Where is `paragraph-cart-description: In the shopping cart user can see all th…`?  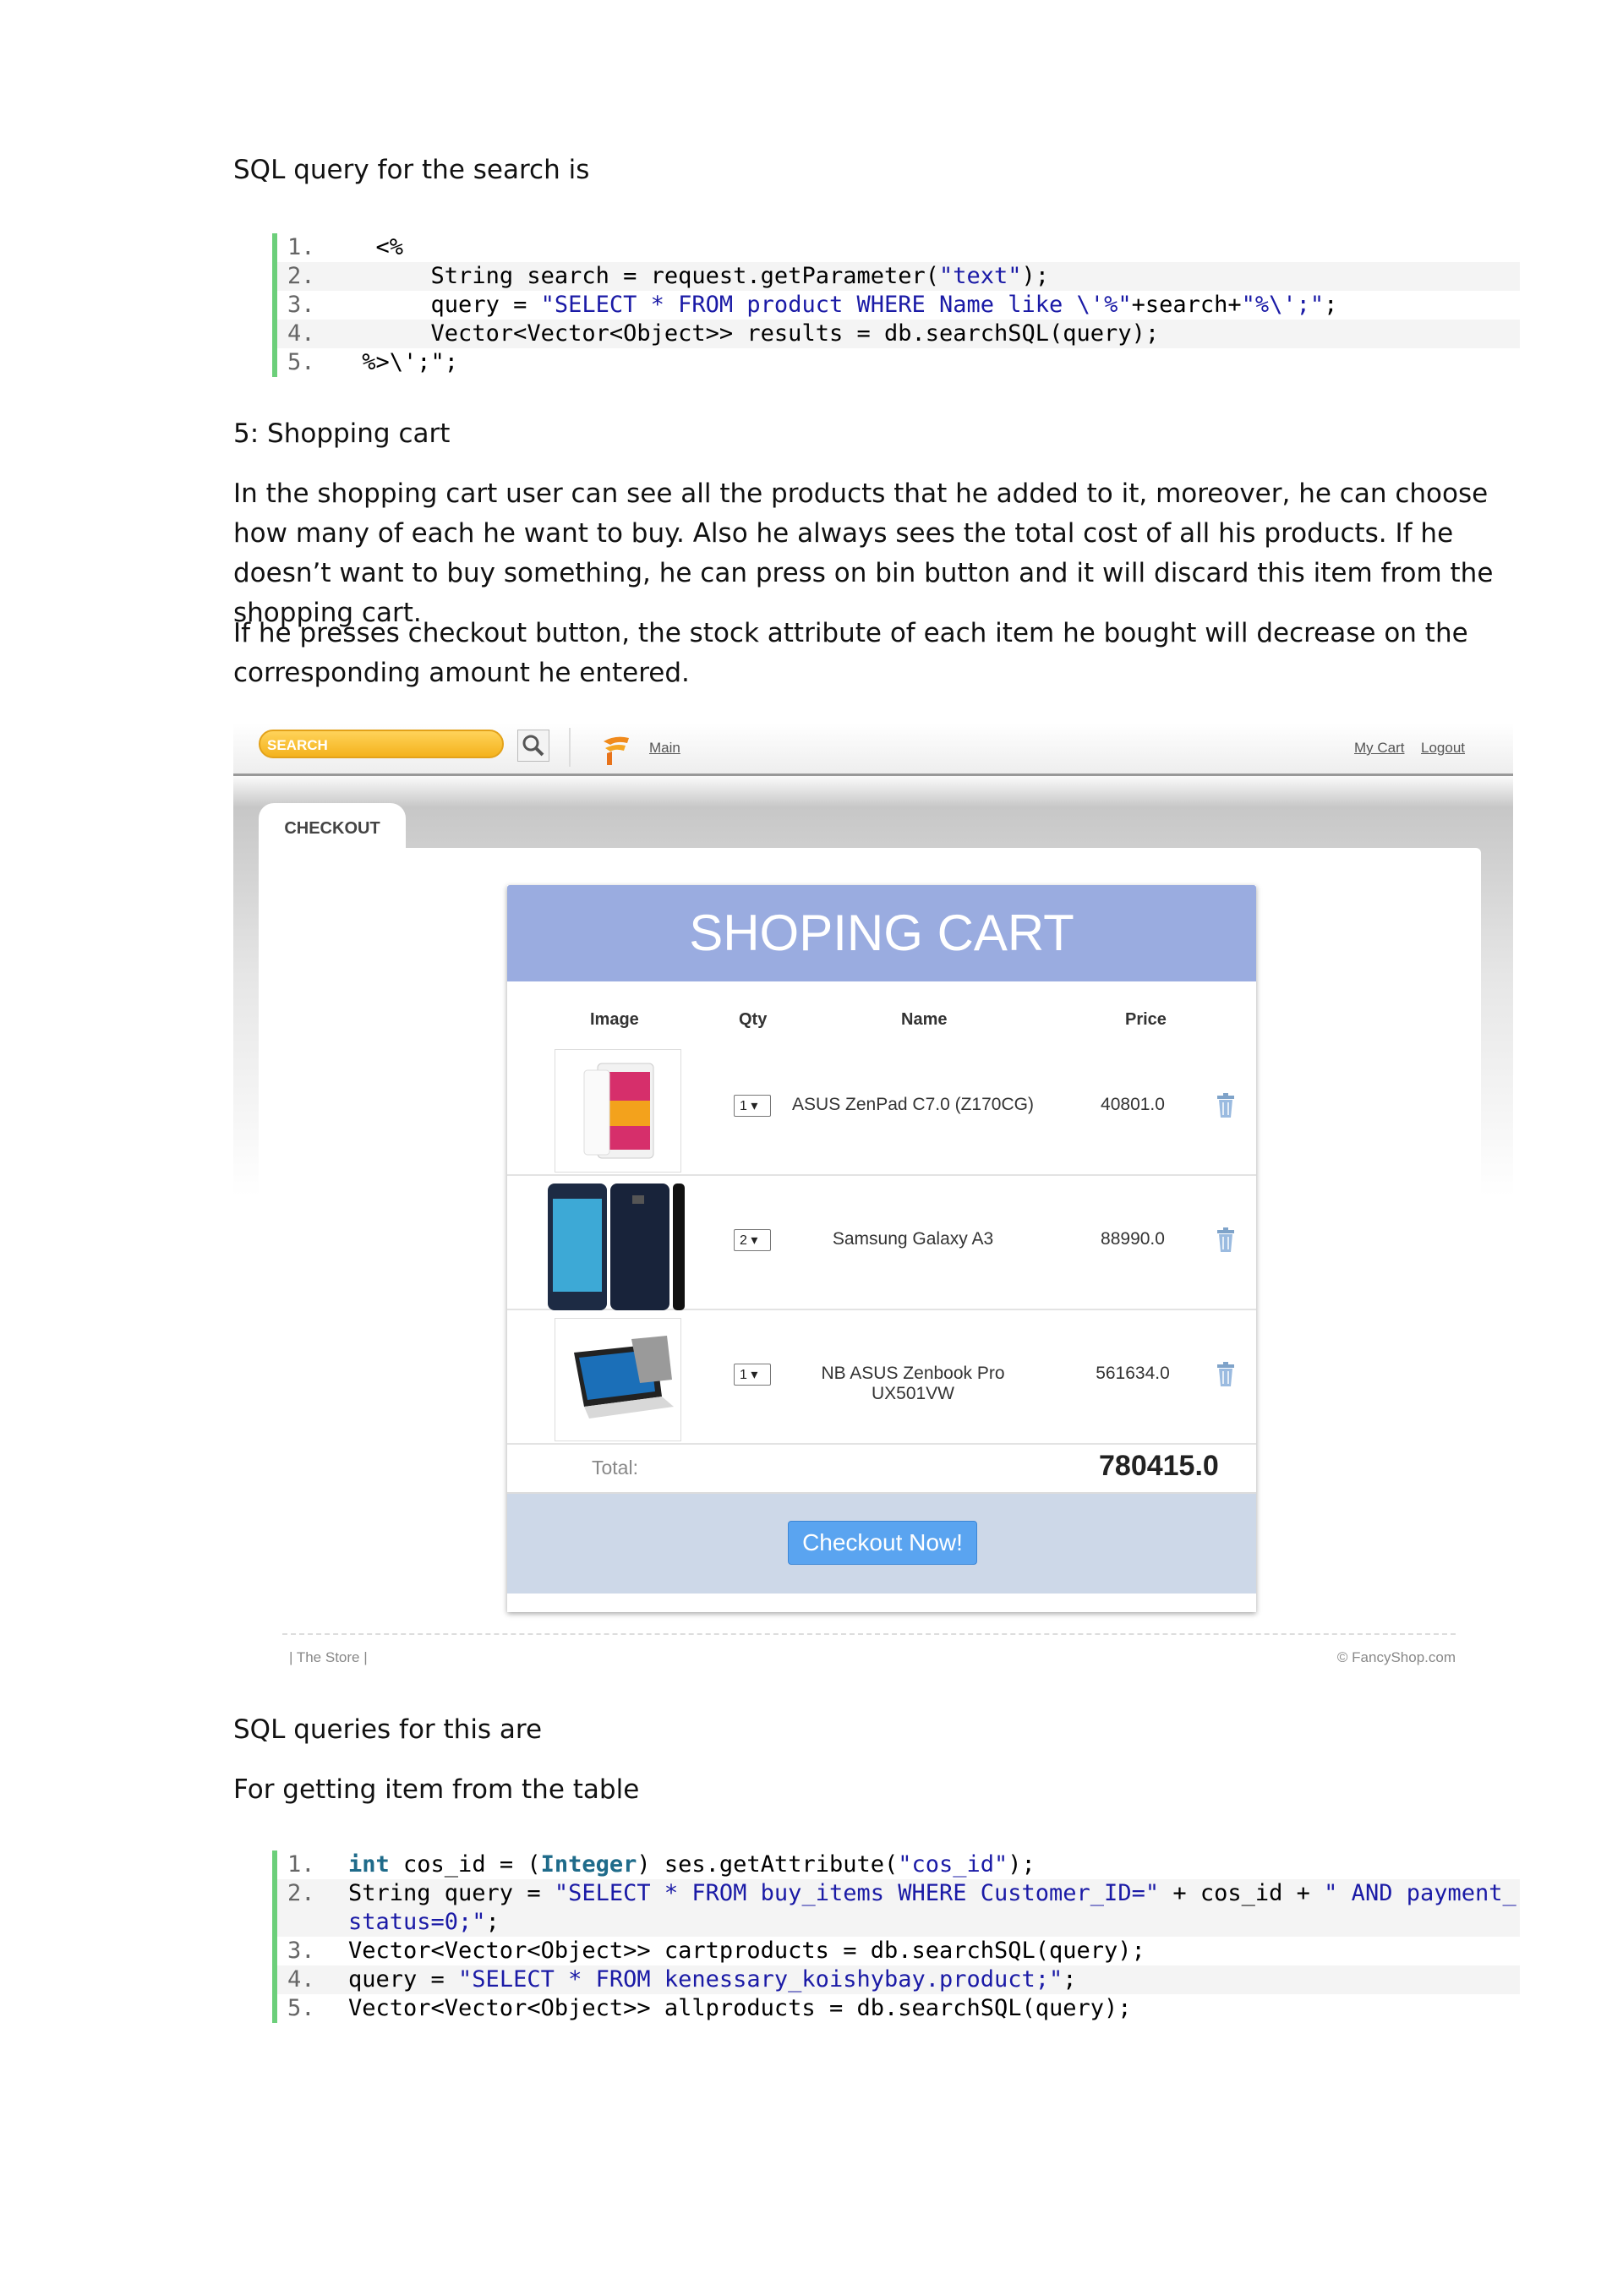 paragraph-cart-description: In the shopping cart user can see all th… is located at coordinates (864, 553).